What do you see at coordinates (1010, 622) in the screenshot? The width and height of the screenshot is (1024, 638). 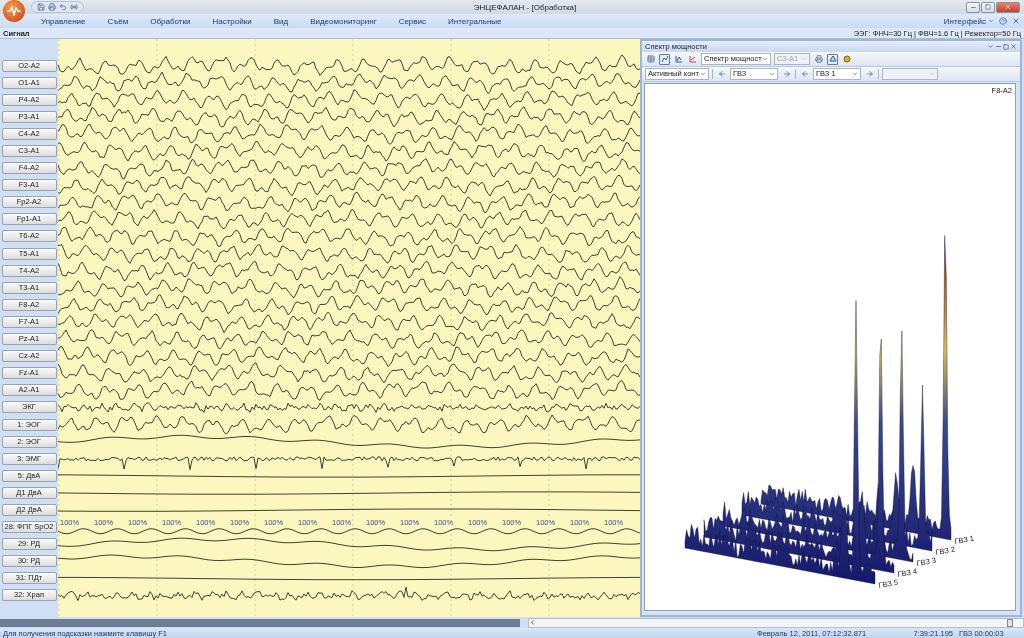 I see `scroll-thumb` at bounding box center [1010, 622].